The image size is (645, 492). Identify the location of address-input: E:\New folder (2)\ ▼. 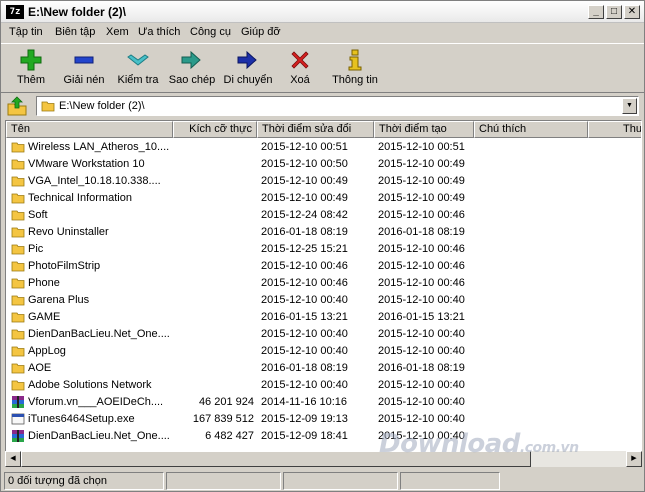
(337, 106).